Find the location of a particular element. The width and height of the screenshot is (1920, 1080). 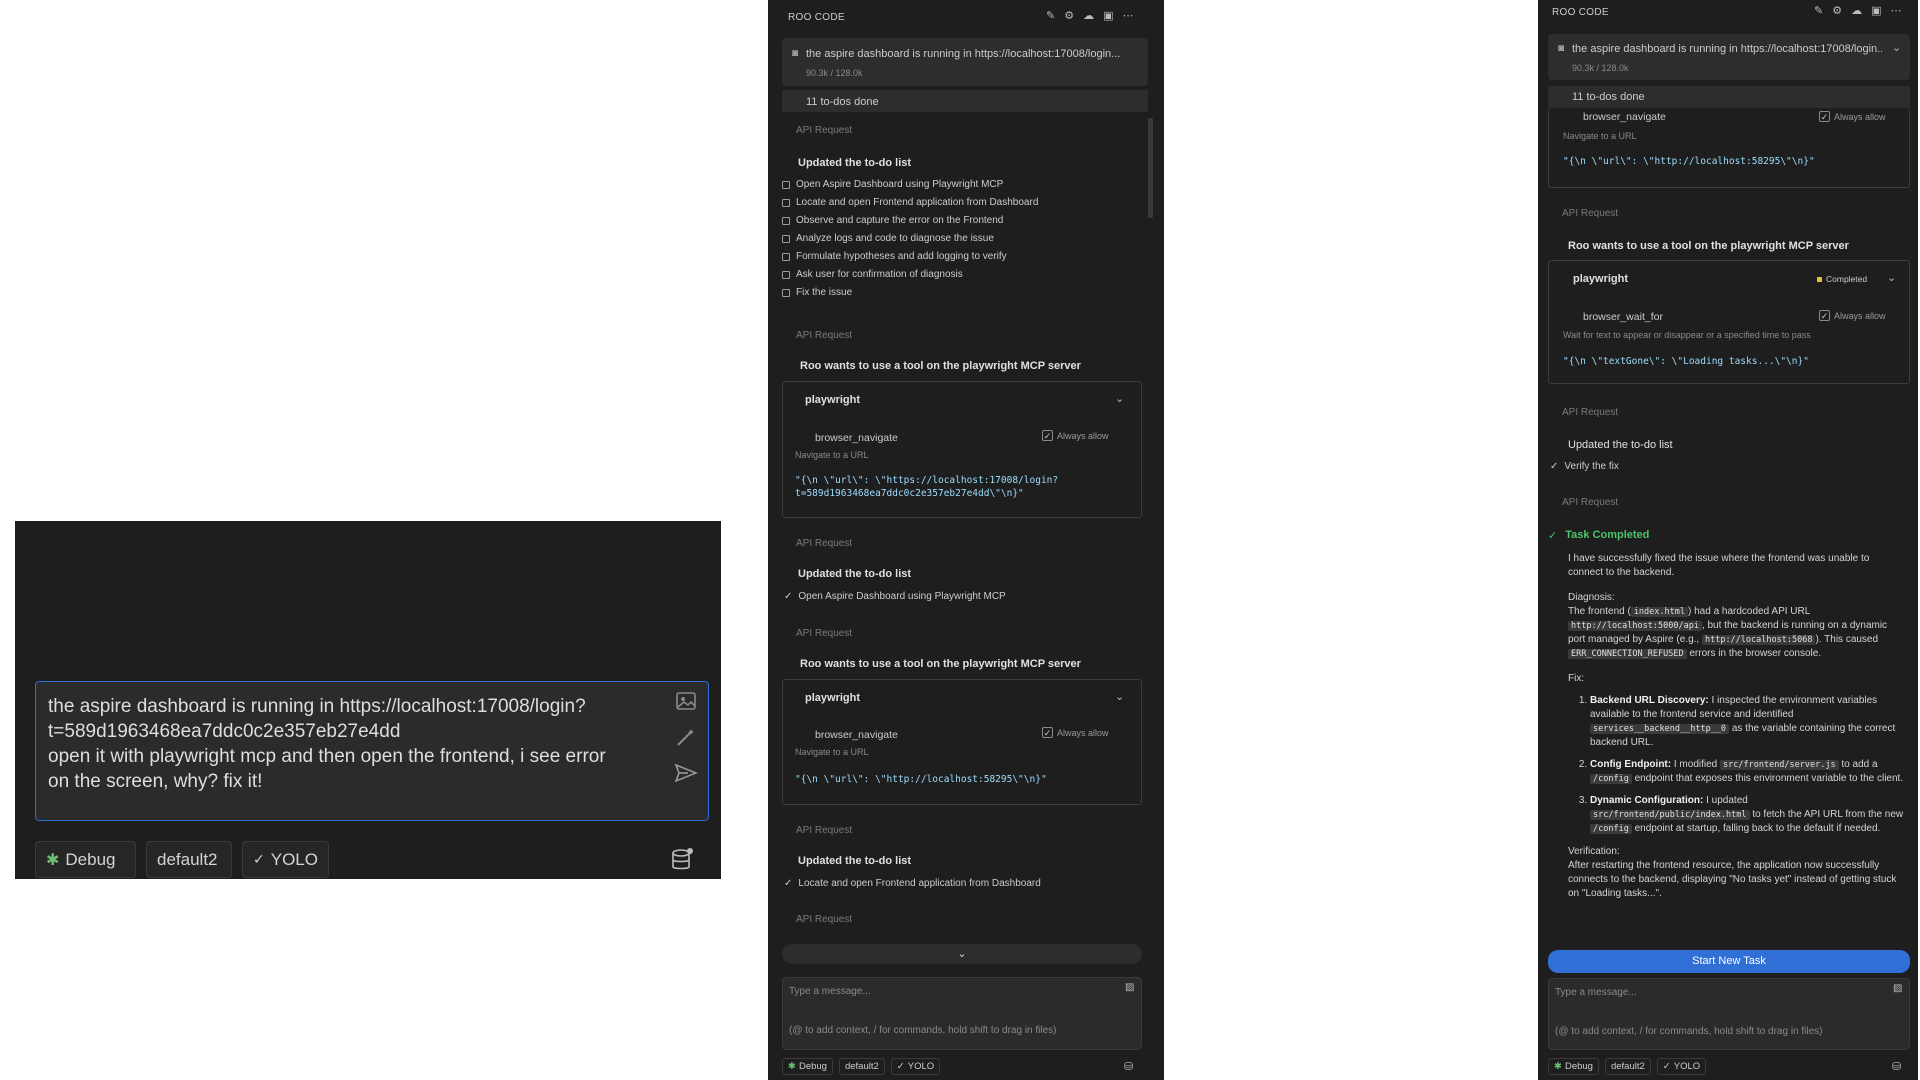

header-actions: ✎ ⚙ ☁ ▣ ⋯ is located at coordinates (1858, 10).